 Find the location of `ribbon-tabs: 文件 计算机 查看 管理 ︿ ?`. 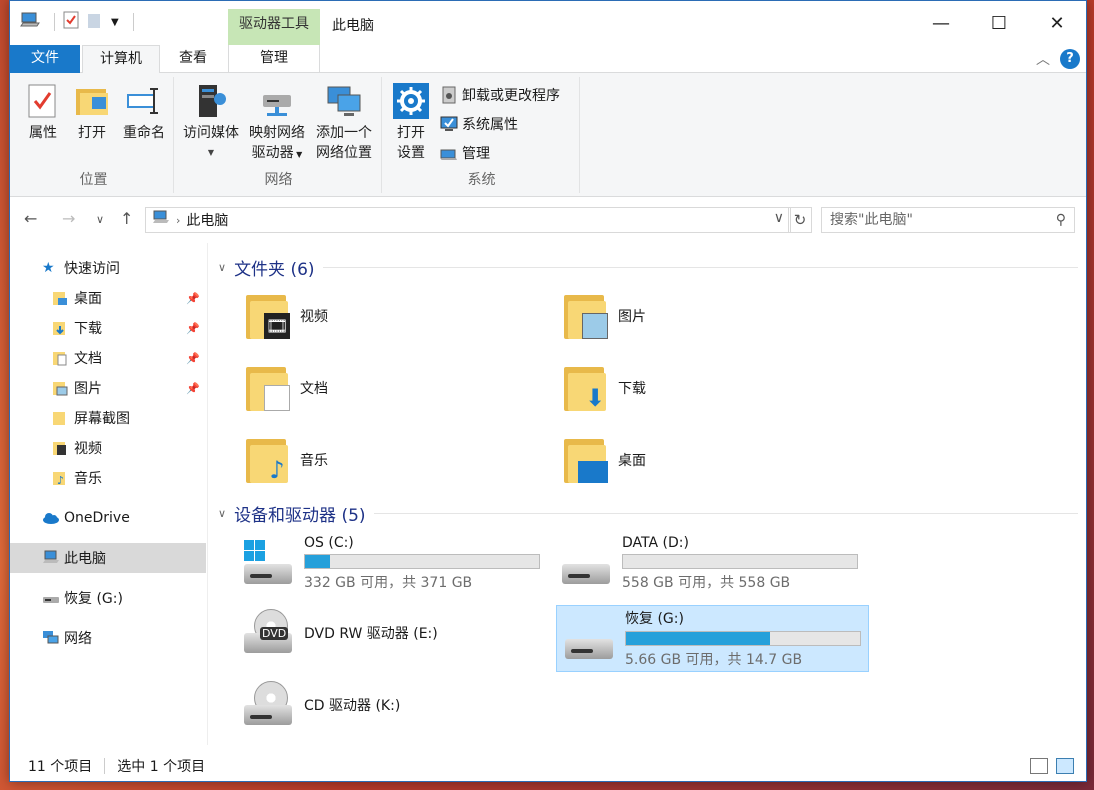

ribbon-tabs: 文件 计算机 查看 管理 ︿ ? is located at coordinates (548, 59).